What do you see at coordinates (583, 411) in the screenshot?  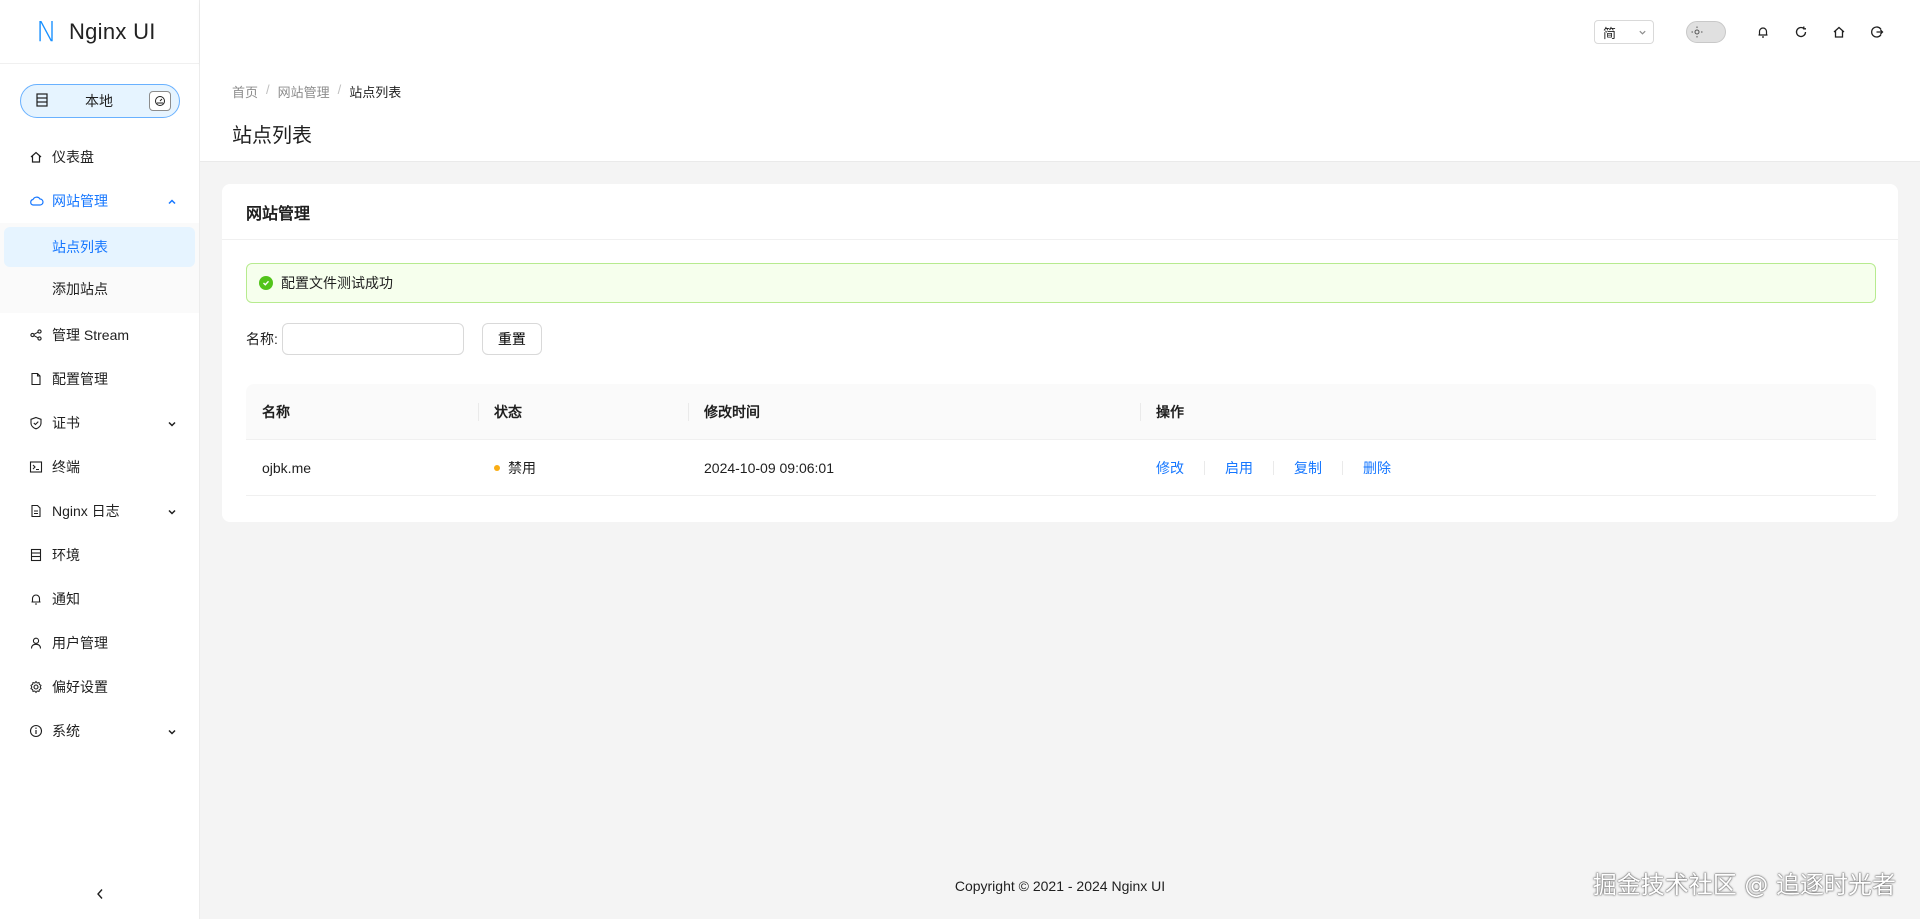 I see `column-header-status: 状态` at bounding box center [583, 411].